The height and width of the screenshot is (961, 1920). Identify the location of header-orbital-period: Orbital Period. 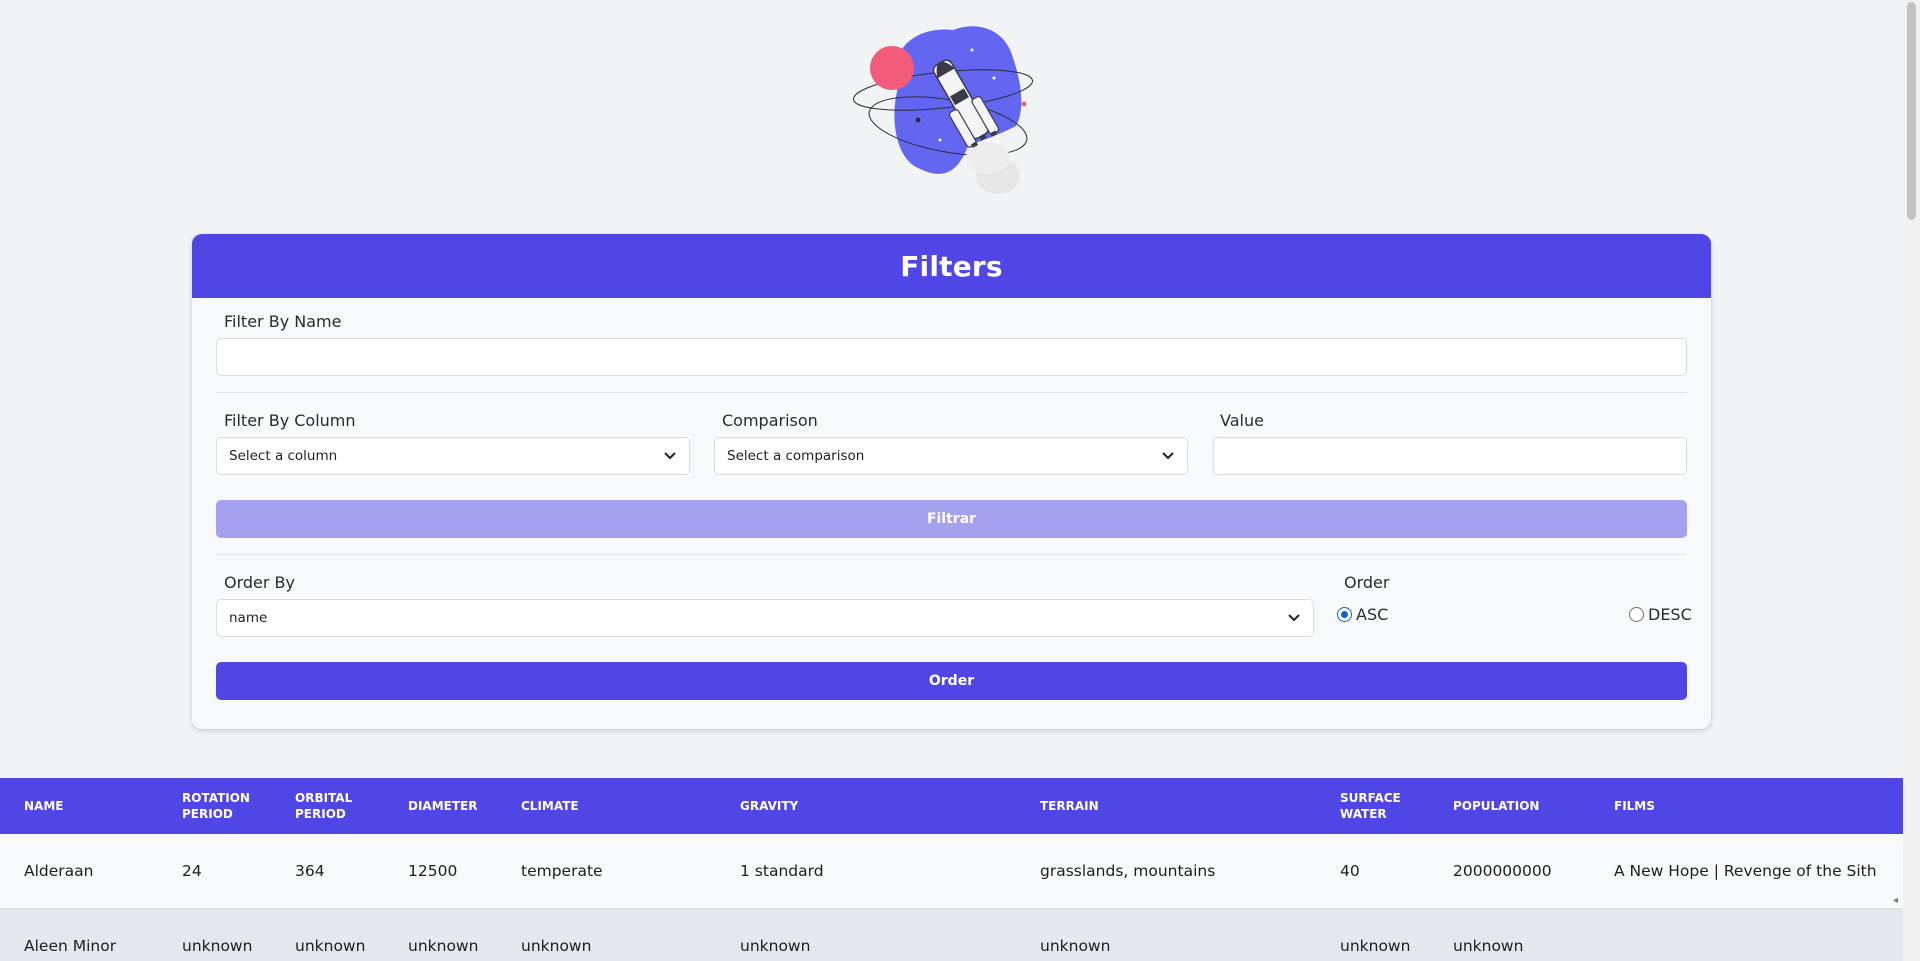
(324, 806).